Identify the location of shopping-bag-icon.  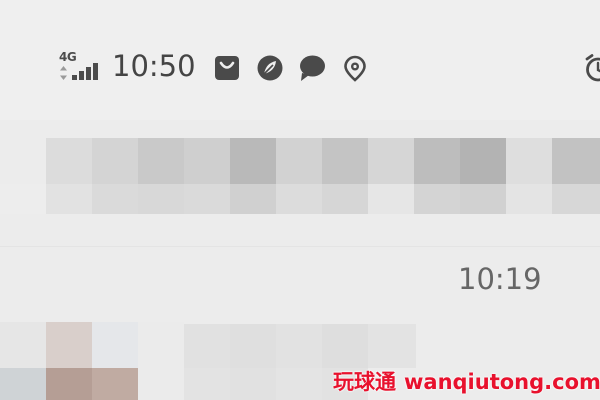
(227, 68).